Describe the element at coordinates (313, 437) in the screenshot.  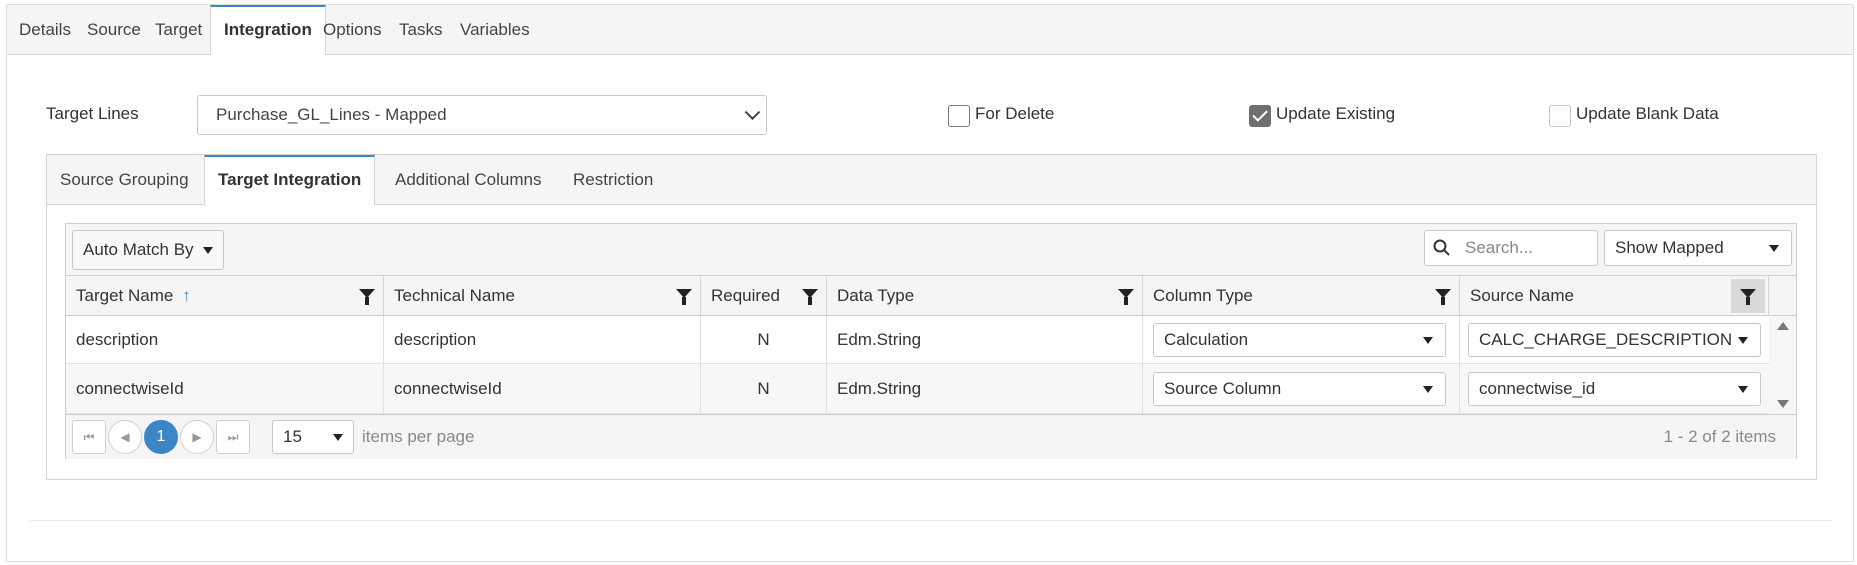
I see `page-size-select: 15` at that location.